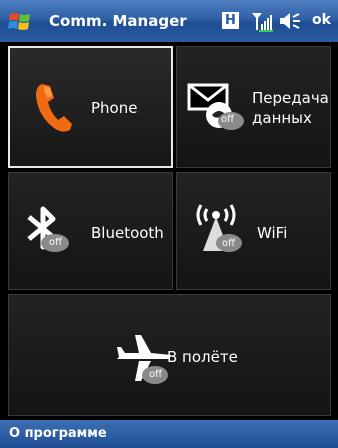  Describe the element at coordinates (215, 106) in the screenshot. I see `envelope-data-icon` at that location.